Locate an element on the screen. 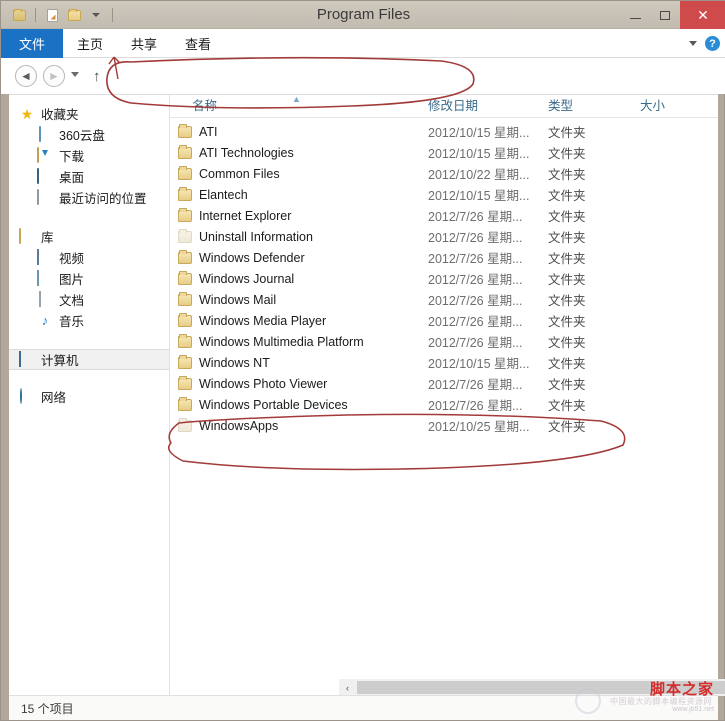 This screenshot has height=721, width=725. table-row: Internet Explorer 2012/7/26 星期... 文件夹 is located at coordinates (444, 215).